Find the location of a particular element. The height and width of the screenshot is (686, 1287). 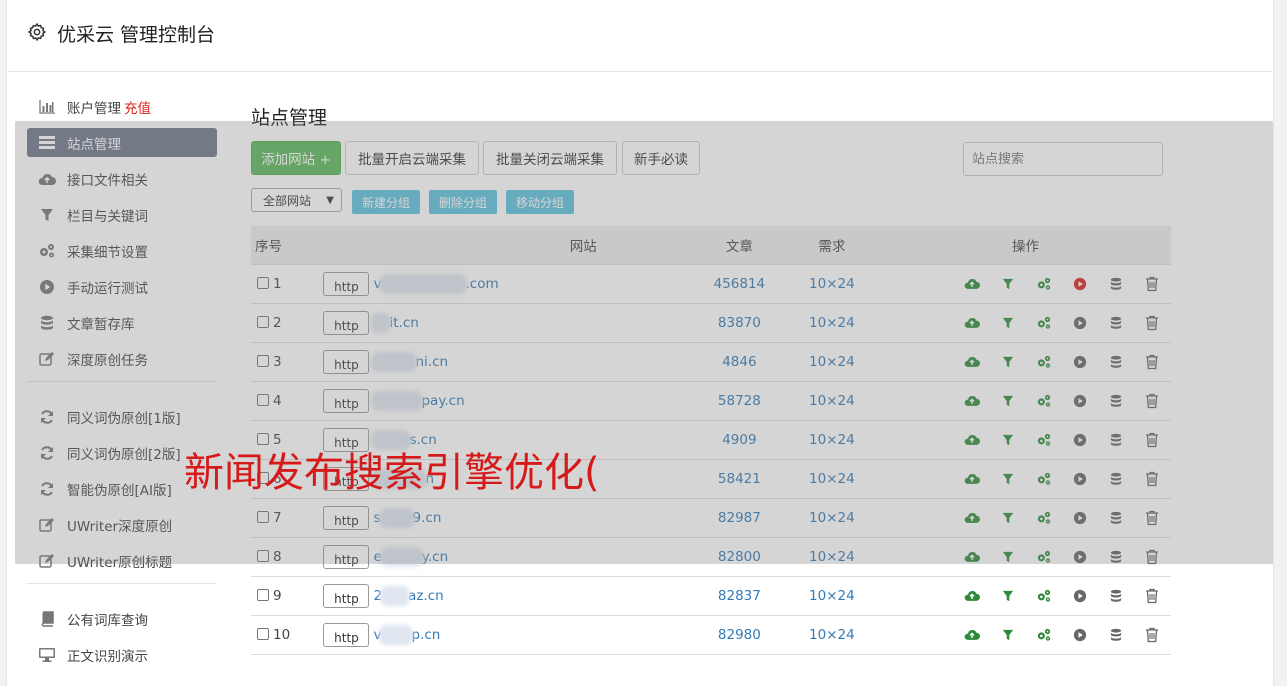

newbie-guide-button: 新手必读 is located at coordinates (661, 158).